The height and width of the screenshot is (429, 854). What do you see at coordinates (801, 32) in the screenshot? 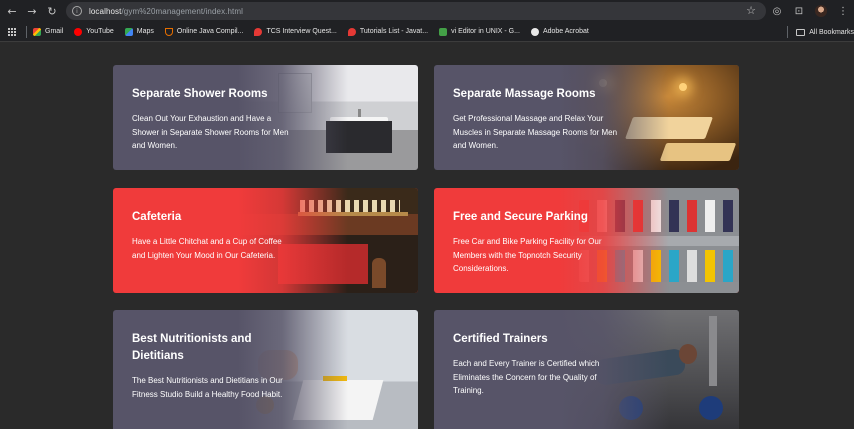
I see `folder-icon` at bounding box center [801, 32].